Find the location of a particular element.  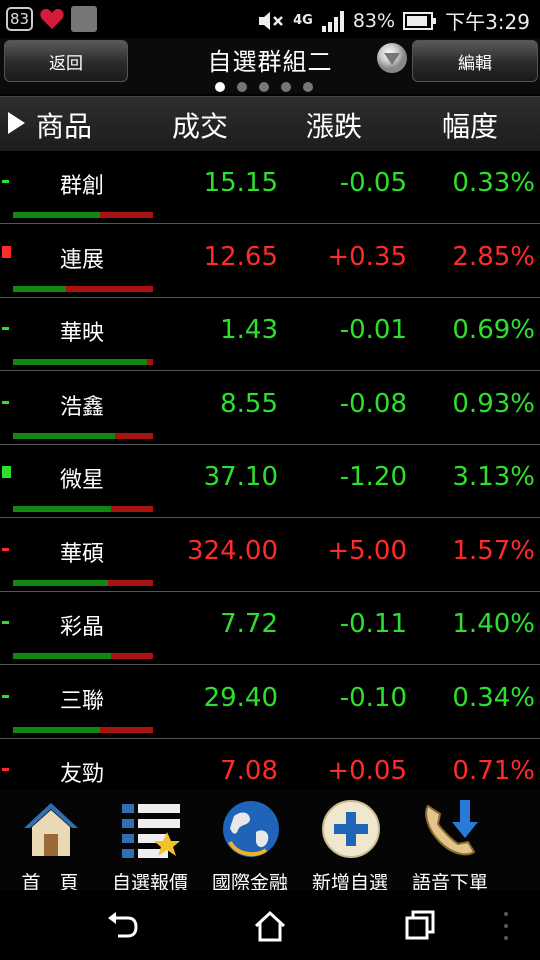

stock-percent: 0.71% is located at coordinates (493, 771).